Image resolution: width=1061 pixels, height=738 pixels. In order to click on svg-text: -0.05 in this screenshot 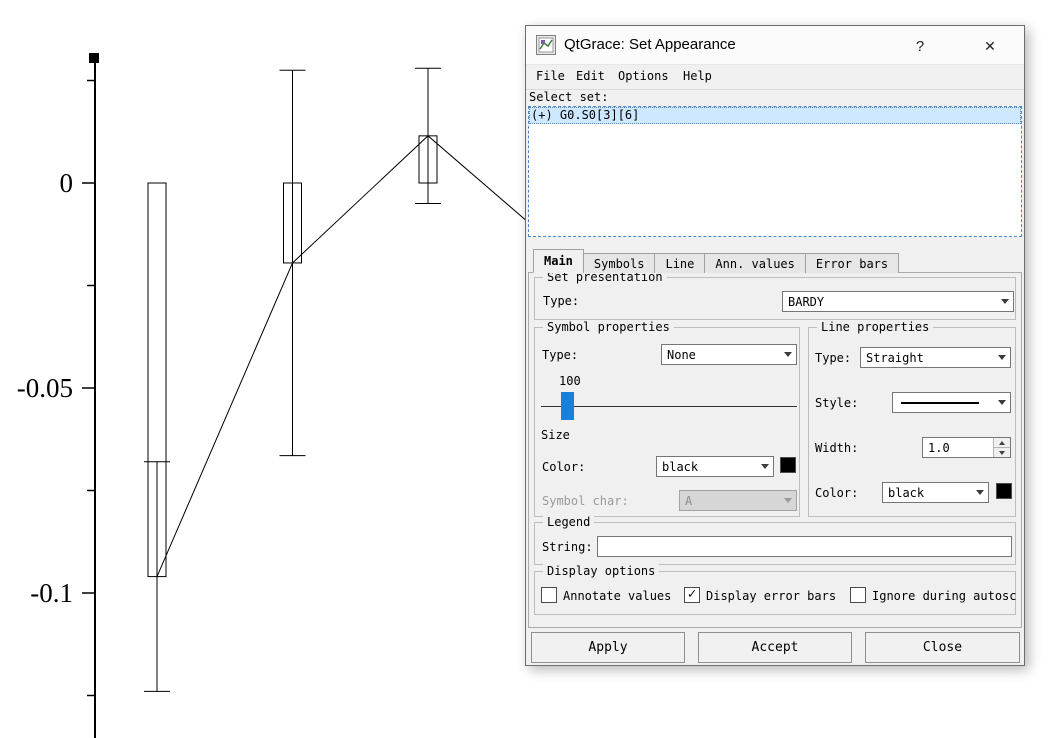, I will do `click(45, 388)`.